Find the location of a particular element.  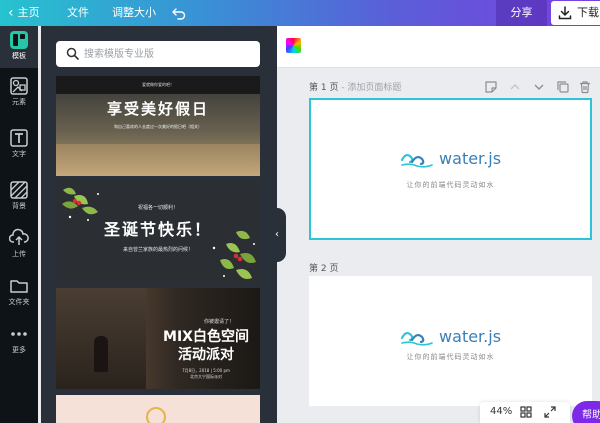

rail-label: 元素 is located at coordinates (19, 102).